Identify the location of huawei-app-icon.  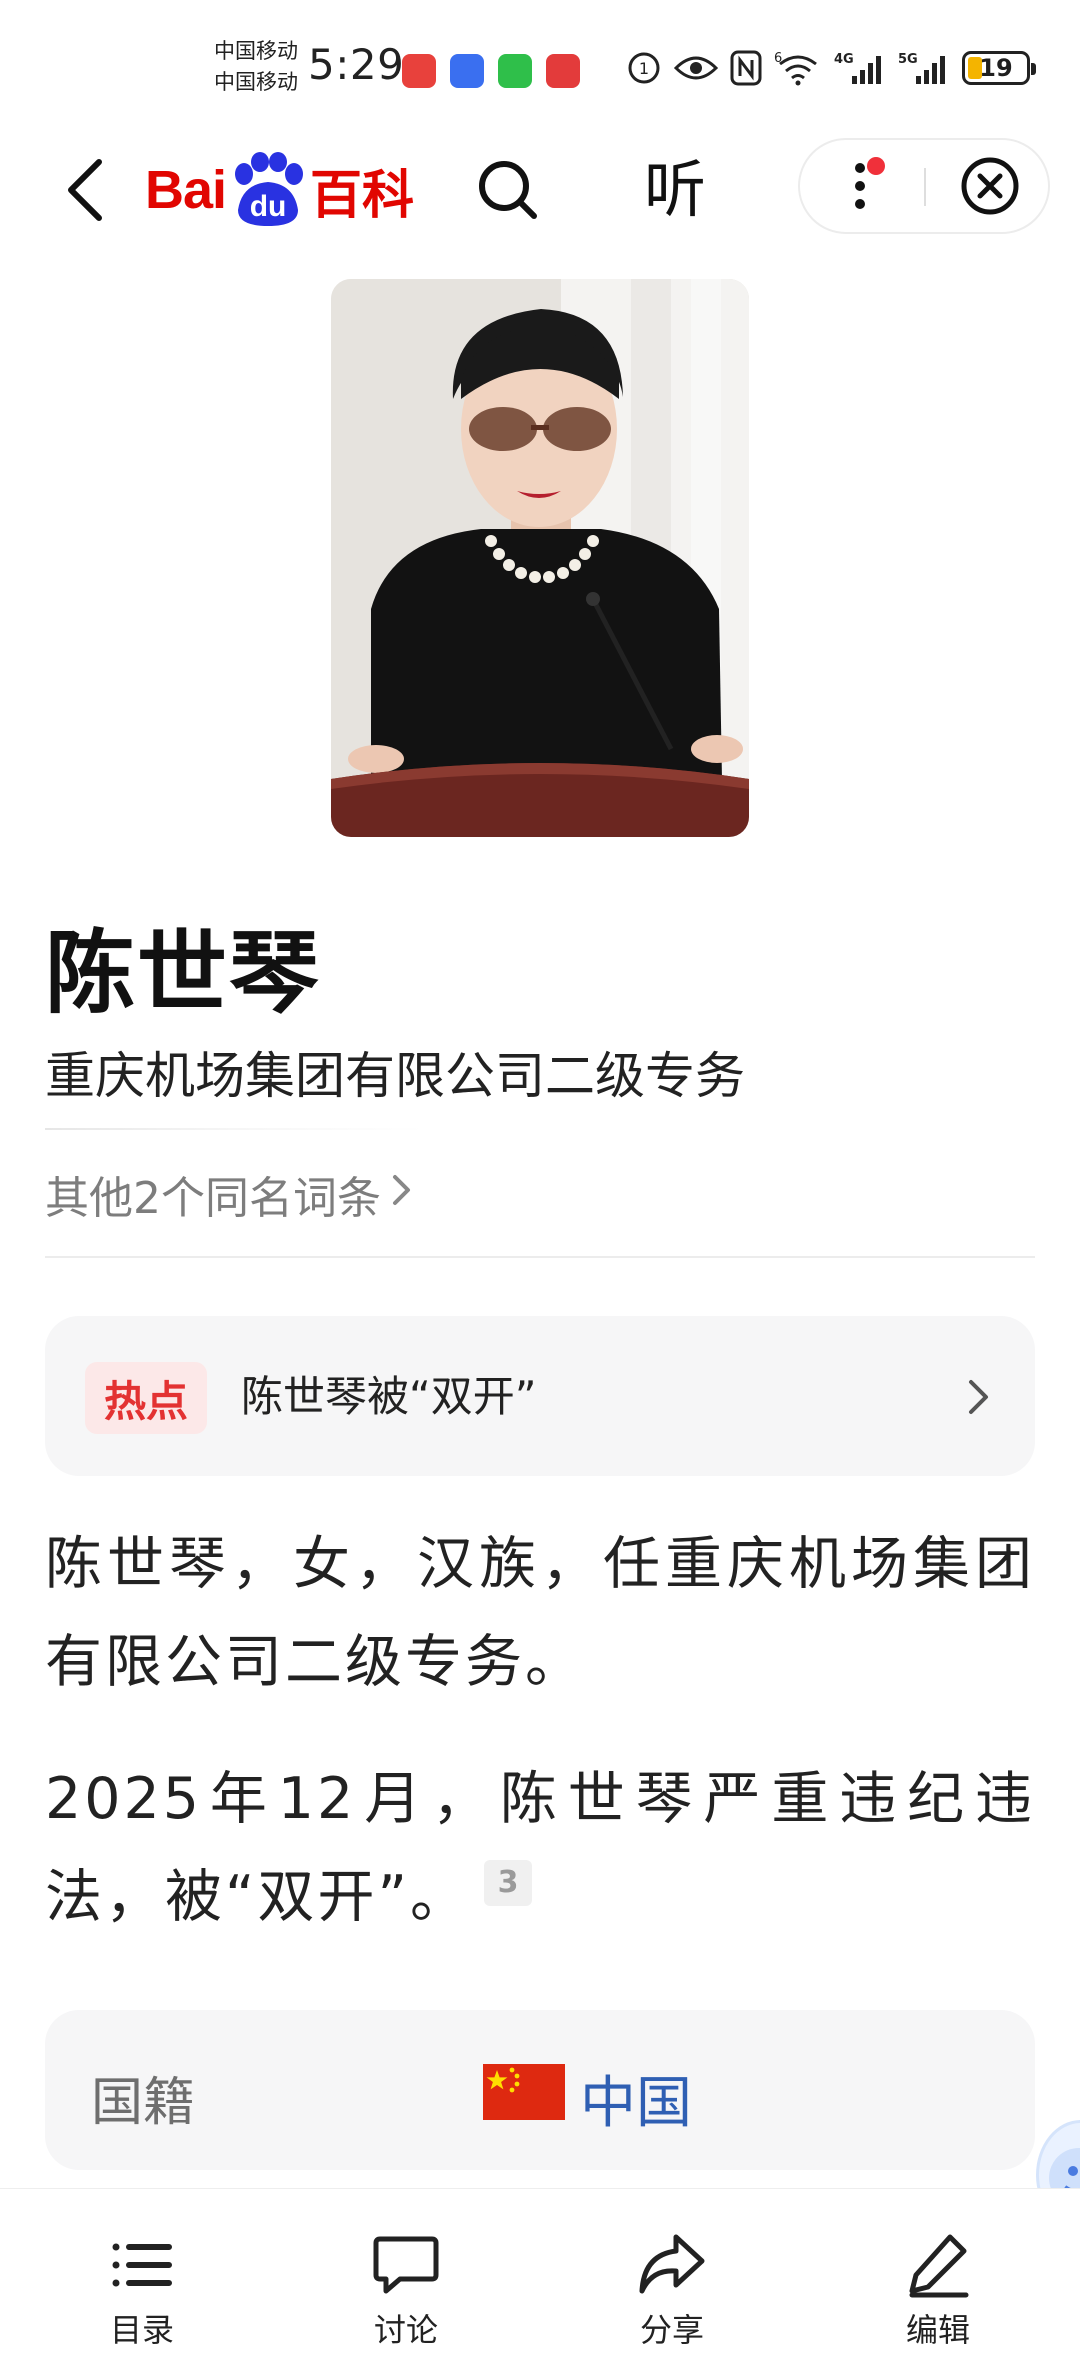
(419, 71).